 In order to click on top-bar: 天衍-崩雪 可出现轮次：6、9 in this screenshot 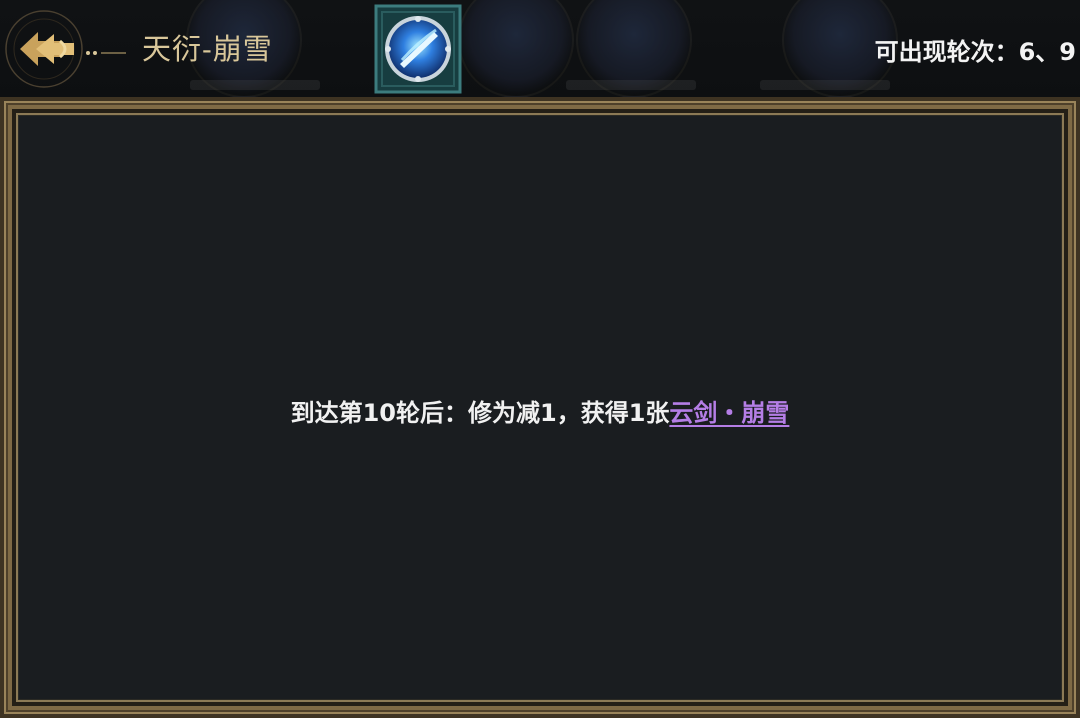, I will do `click(540, 49)`.